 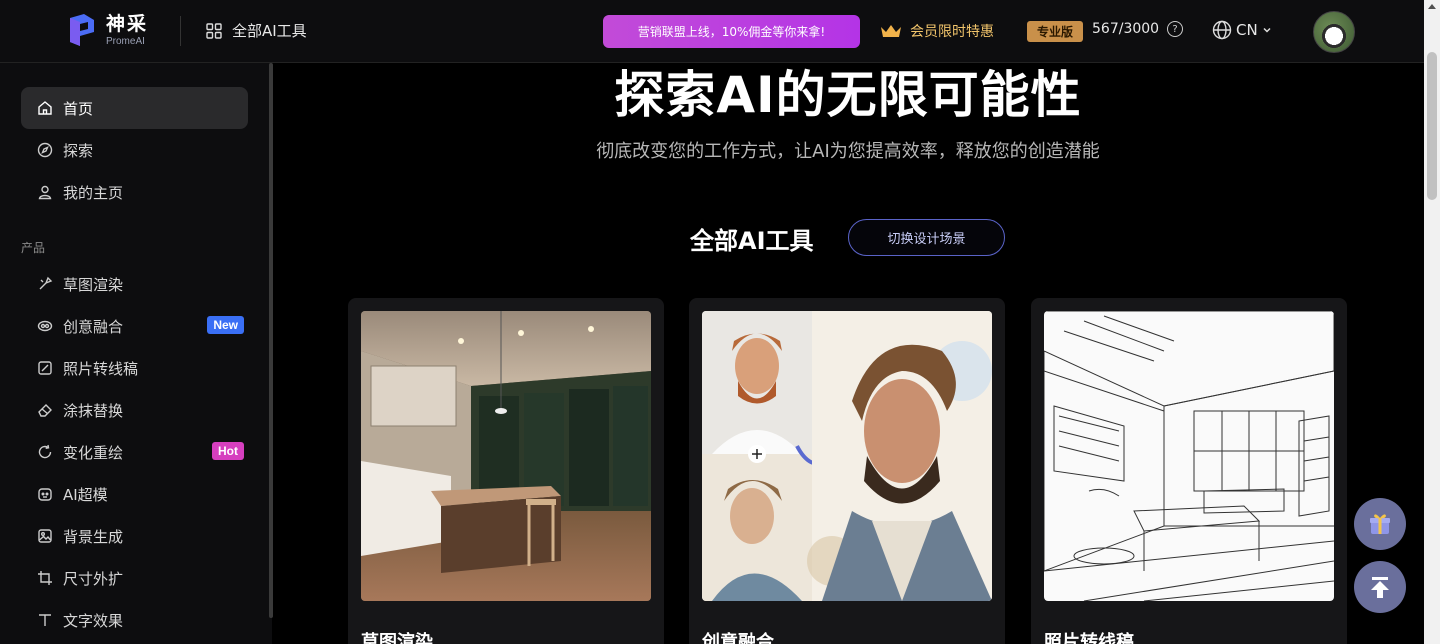 What do you see at coordinates (134, 150) in the screenshot?
I see `sidebar-item-explore: 探索` at bounding box center [134, 150].